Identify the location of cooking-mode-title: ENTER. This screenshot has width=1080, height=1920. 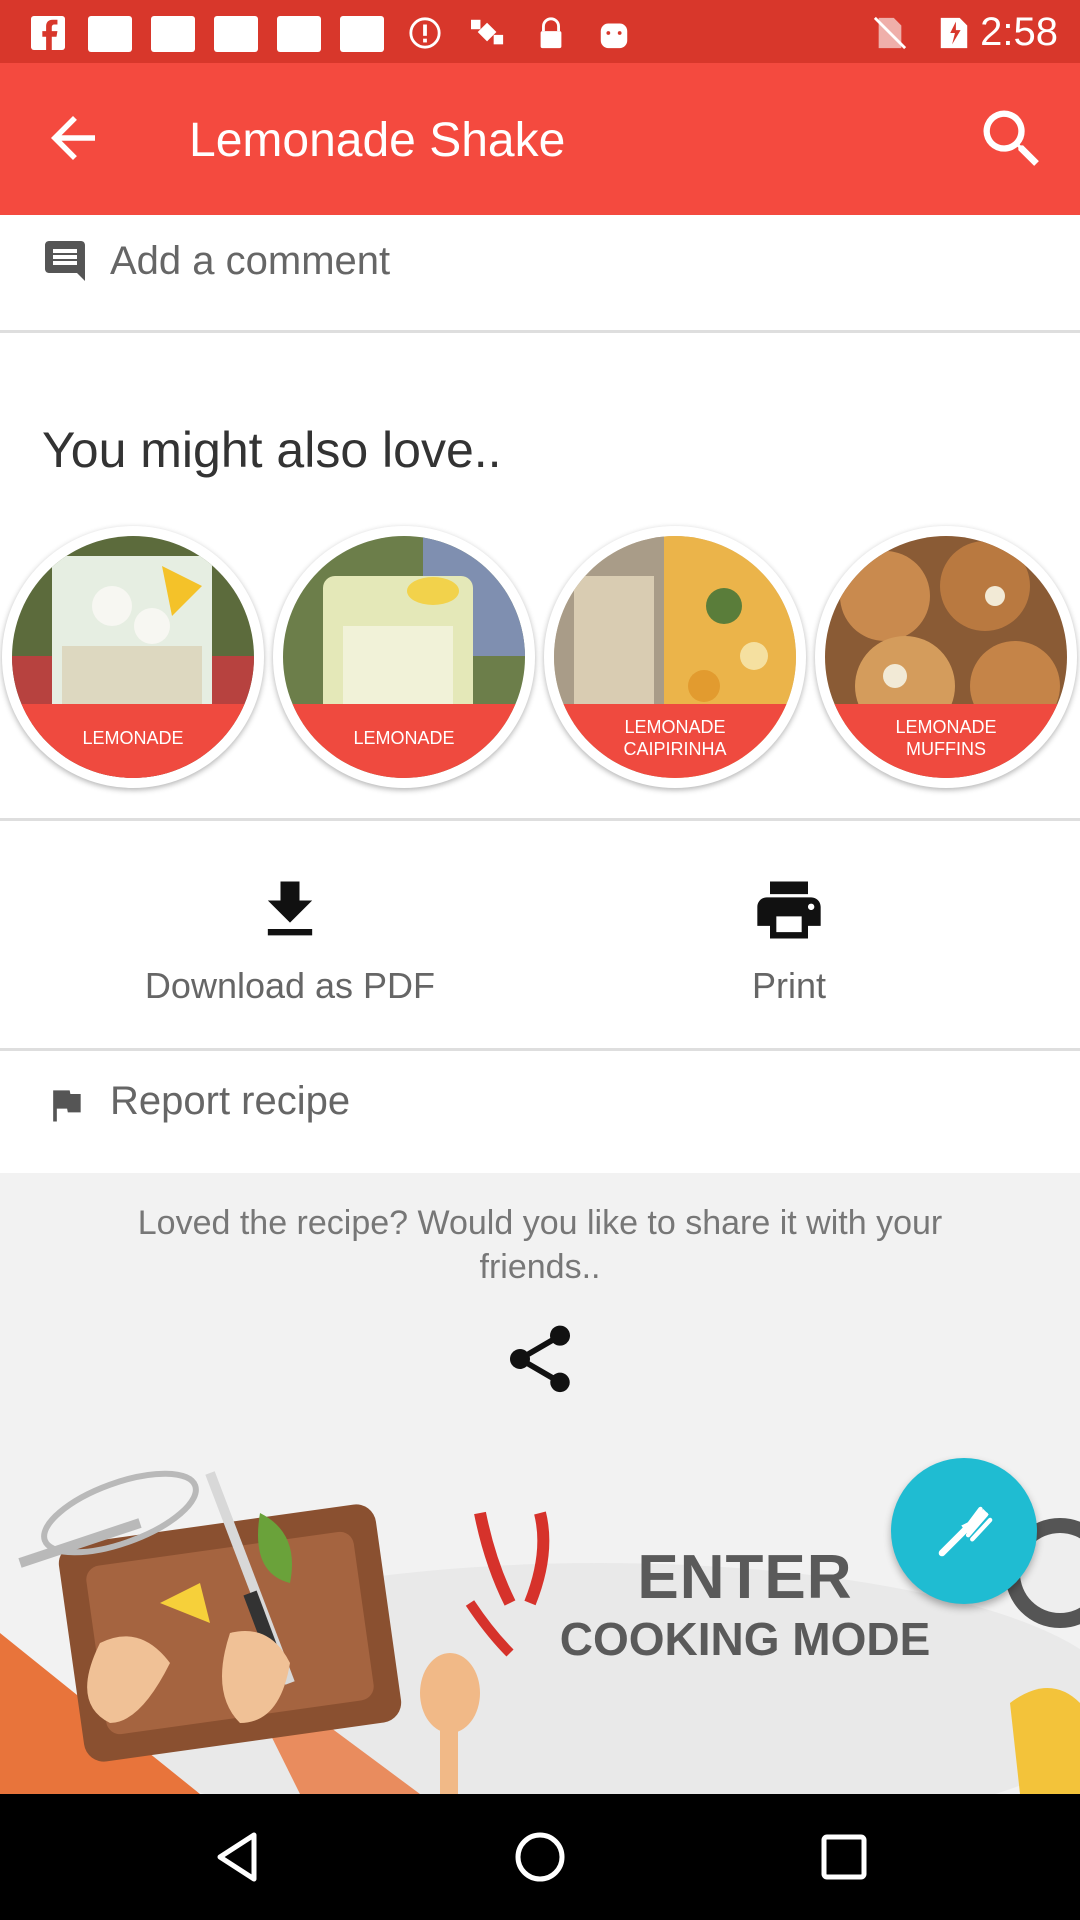
(745, 1577).